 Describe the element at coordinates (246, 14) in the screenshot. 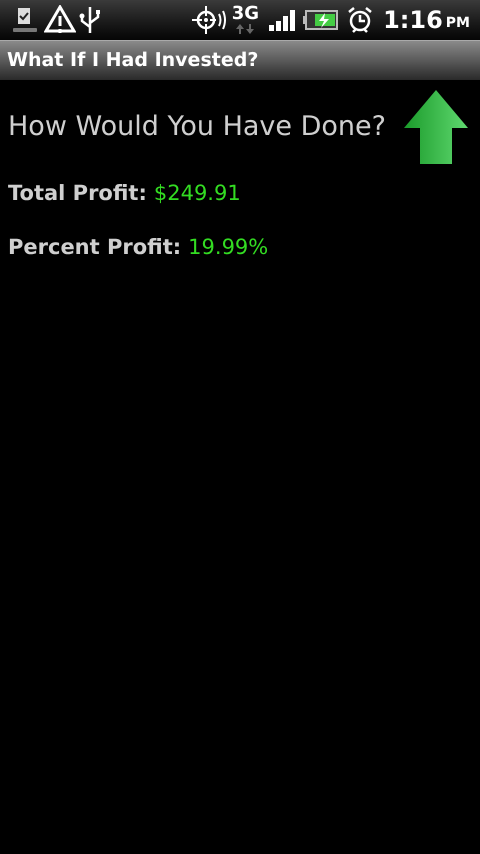

I see `network-type: 3G` at that location.